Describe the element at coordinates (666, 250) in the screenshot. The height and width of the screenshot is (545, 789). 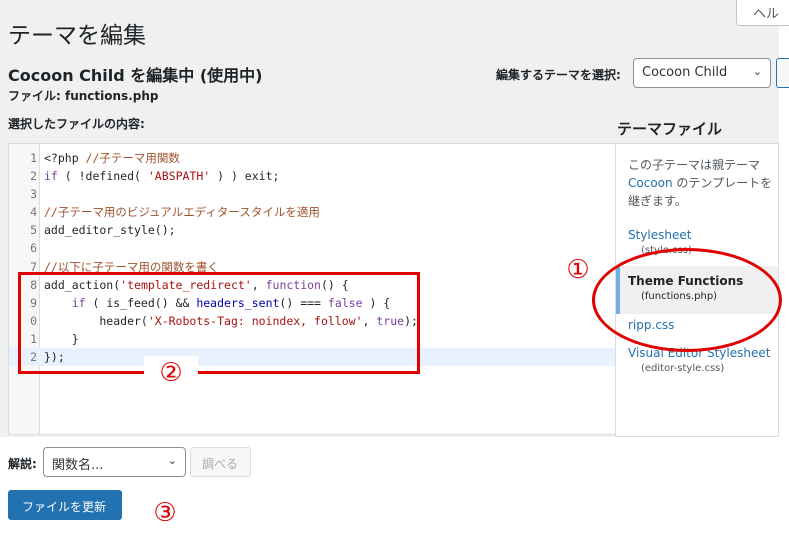
I see `file-item-filename: (style.css)` at that location.